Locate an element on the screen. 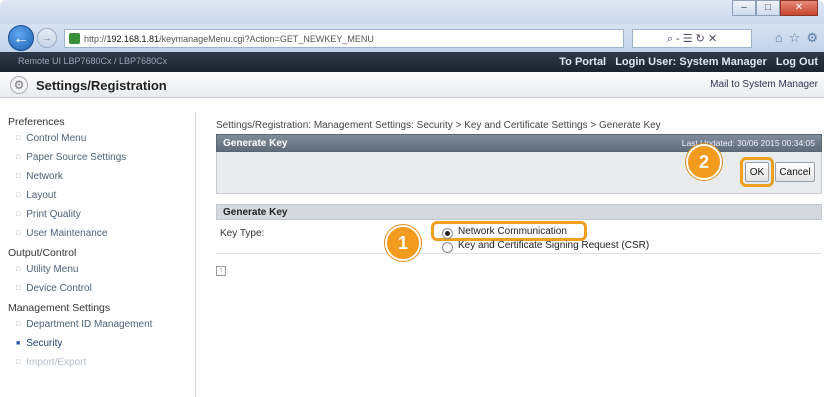 The width and height of the screenshot is (824, 397). sidebar-item-device-control: Device Control is located at coordinates (97, 288).